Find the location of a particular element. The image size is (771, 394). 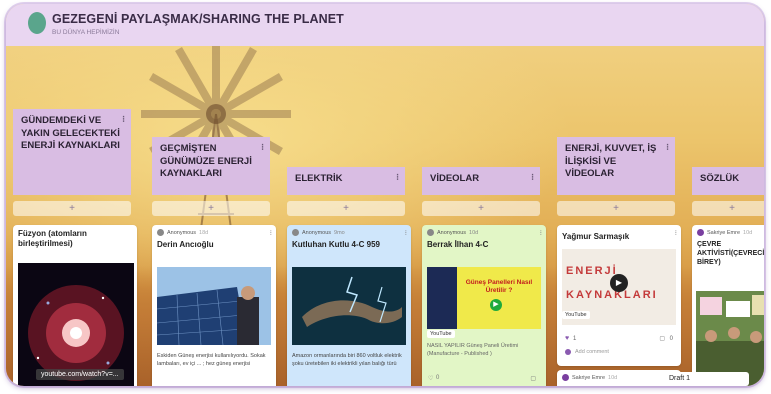

post-meta: Anonymous 10d is located at coordinates (484, 230).